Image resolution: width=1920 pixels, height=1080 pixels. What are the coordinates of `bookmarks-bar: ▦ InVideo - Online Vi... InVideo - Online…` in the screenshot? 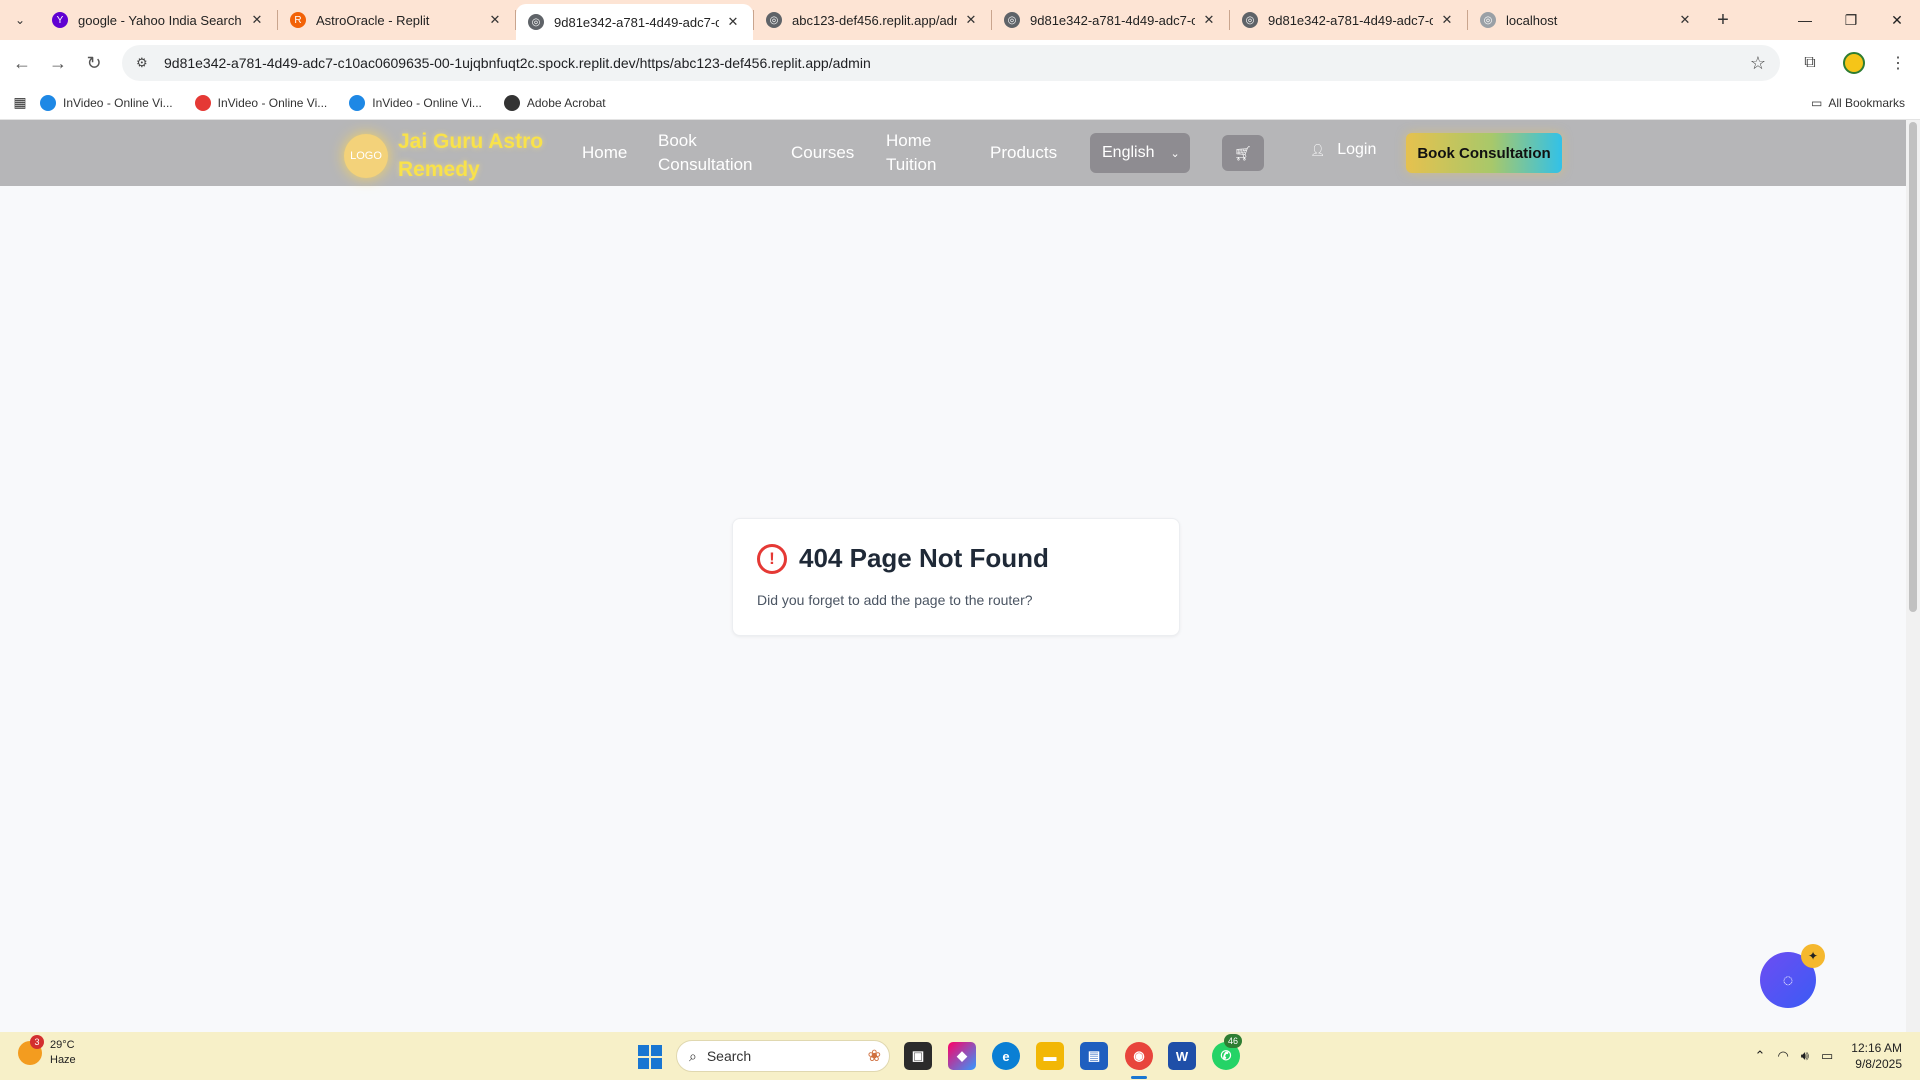 It's located at (960, 103).